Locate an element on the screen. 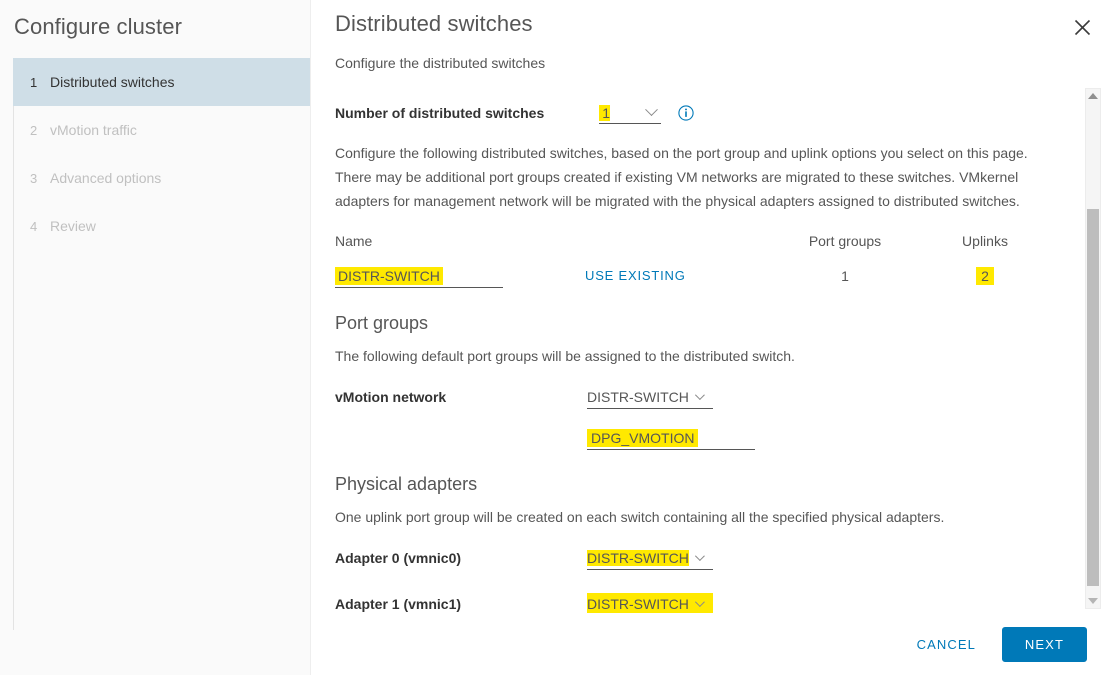  step-number: 3 is located at coordinates (34, 178).